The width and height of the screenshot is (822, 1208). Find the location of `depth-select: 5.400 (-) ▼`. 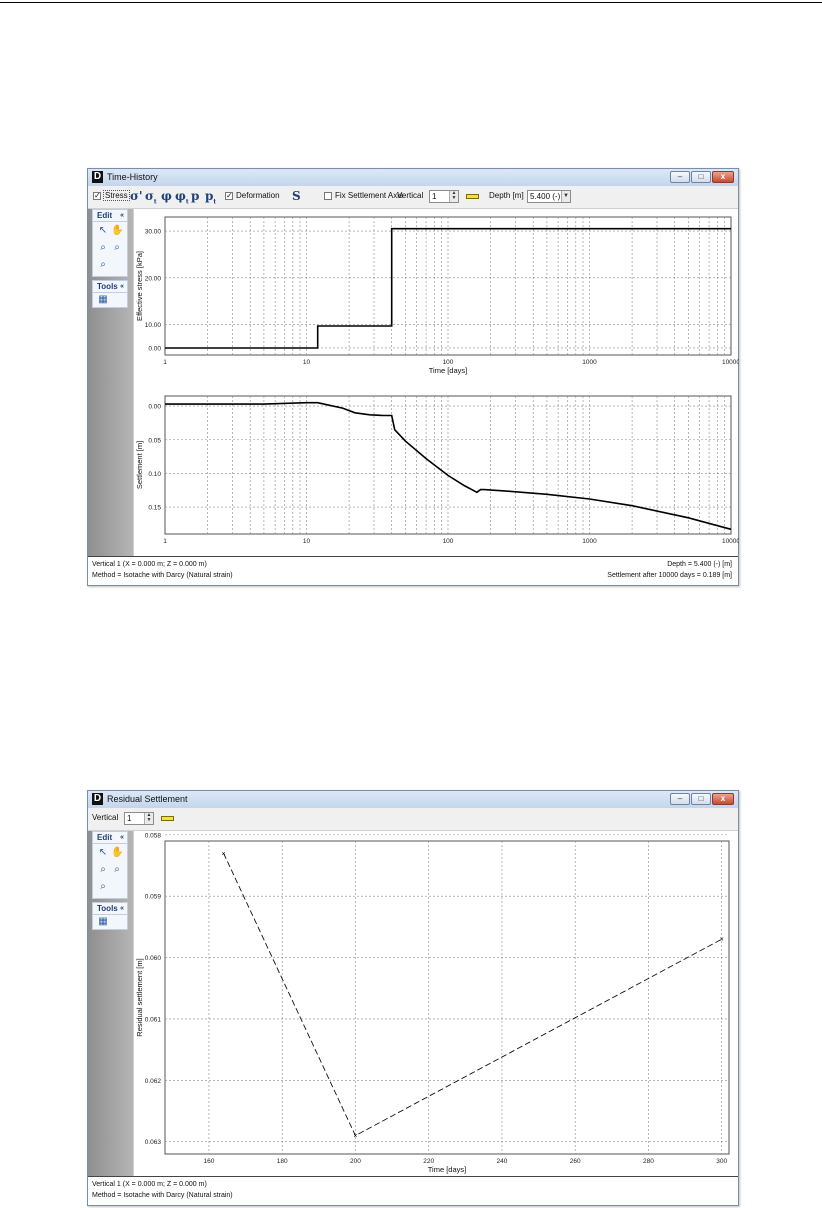

depth-select: 5.400 (-) ▼ is located at coordinates (549, 196).